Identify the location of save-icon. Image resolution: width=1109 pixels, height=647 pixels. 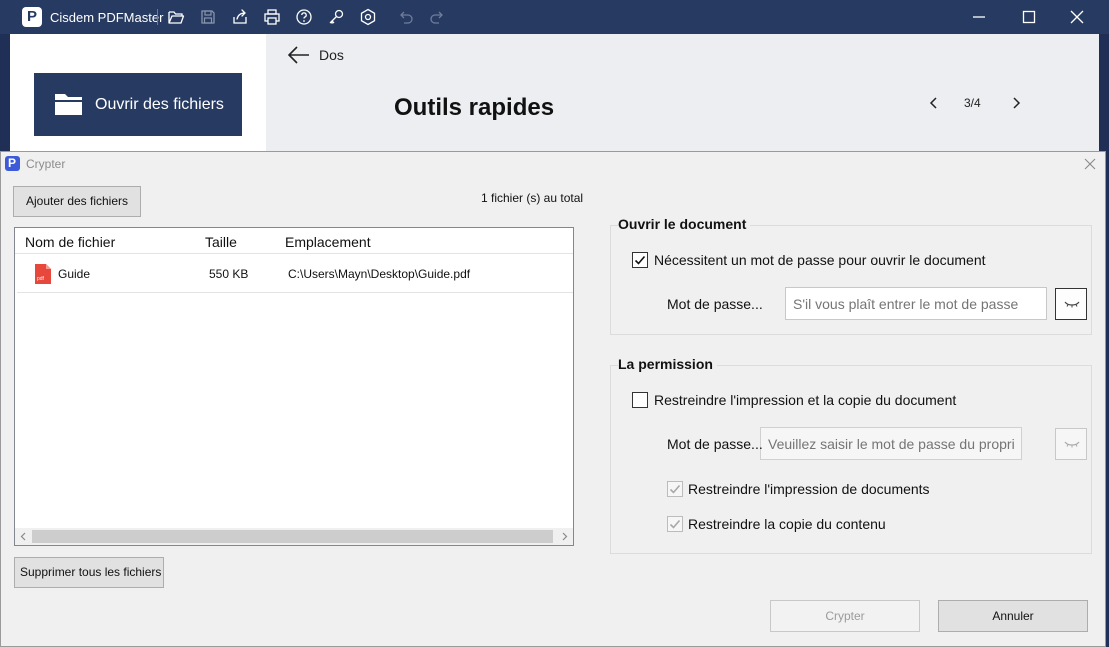
(208, 17).